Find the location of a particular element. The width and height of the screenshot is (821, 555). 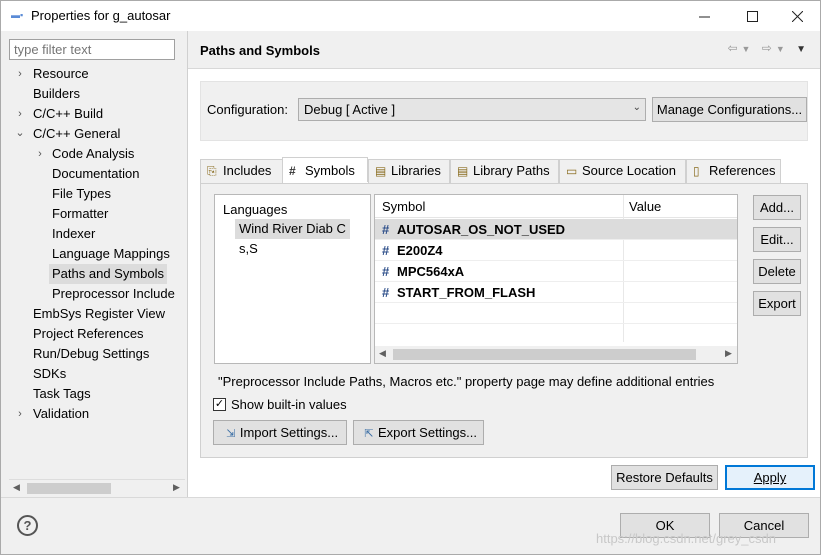

view-menu-icon: ▼ is located at coordinates (803, 49).